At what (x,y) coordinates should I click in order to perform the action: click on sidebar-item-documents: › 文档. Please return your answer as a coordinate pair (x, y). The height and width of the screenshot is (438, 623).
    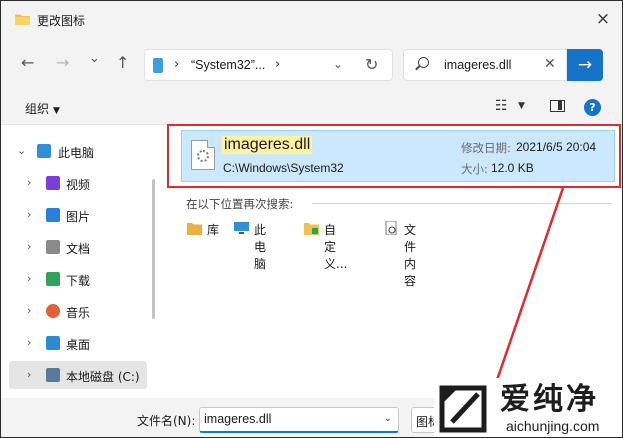
    Looking at the image, I should click on (76, 247).